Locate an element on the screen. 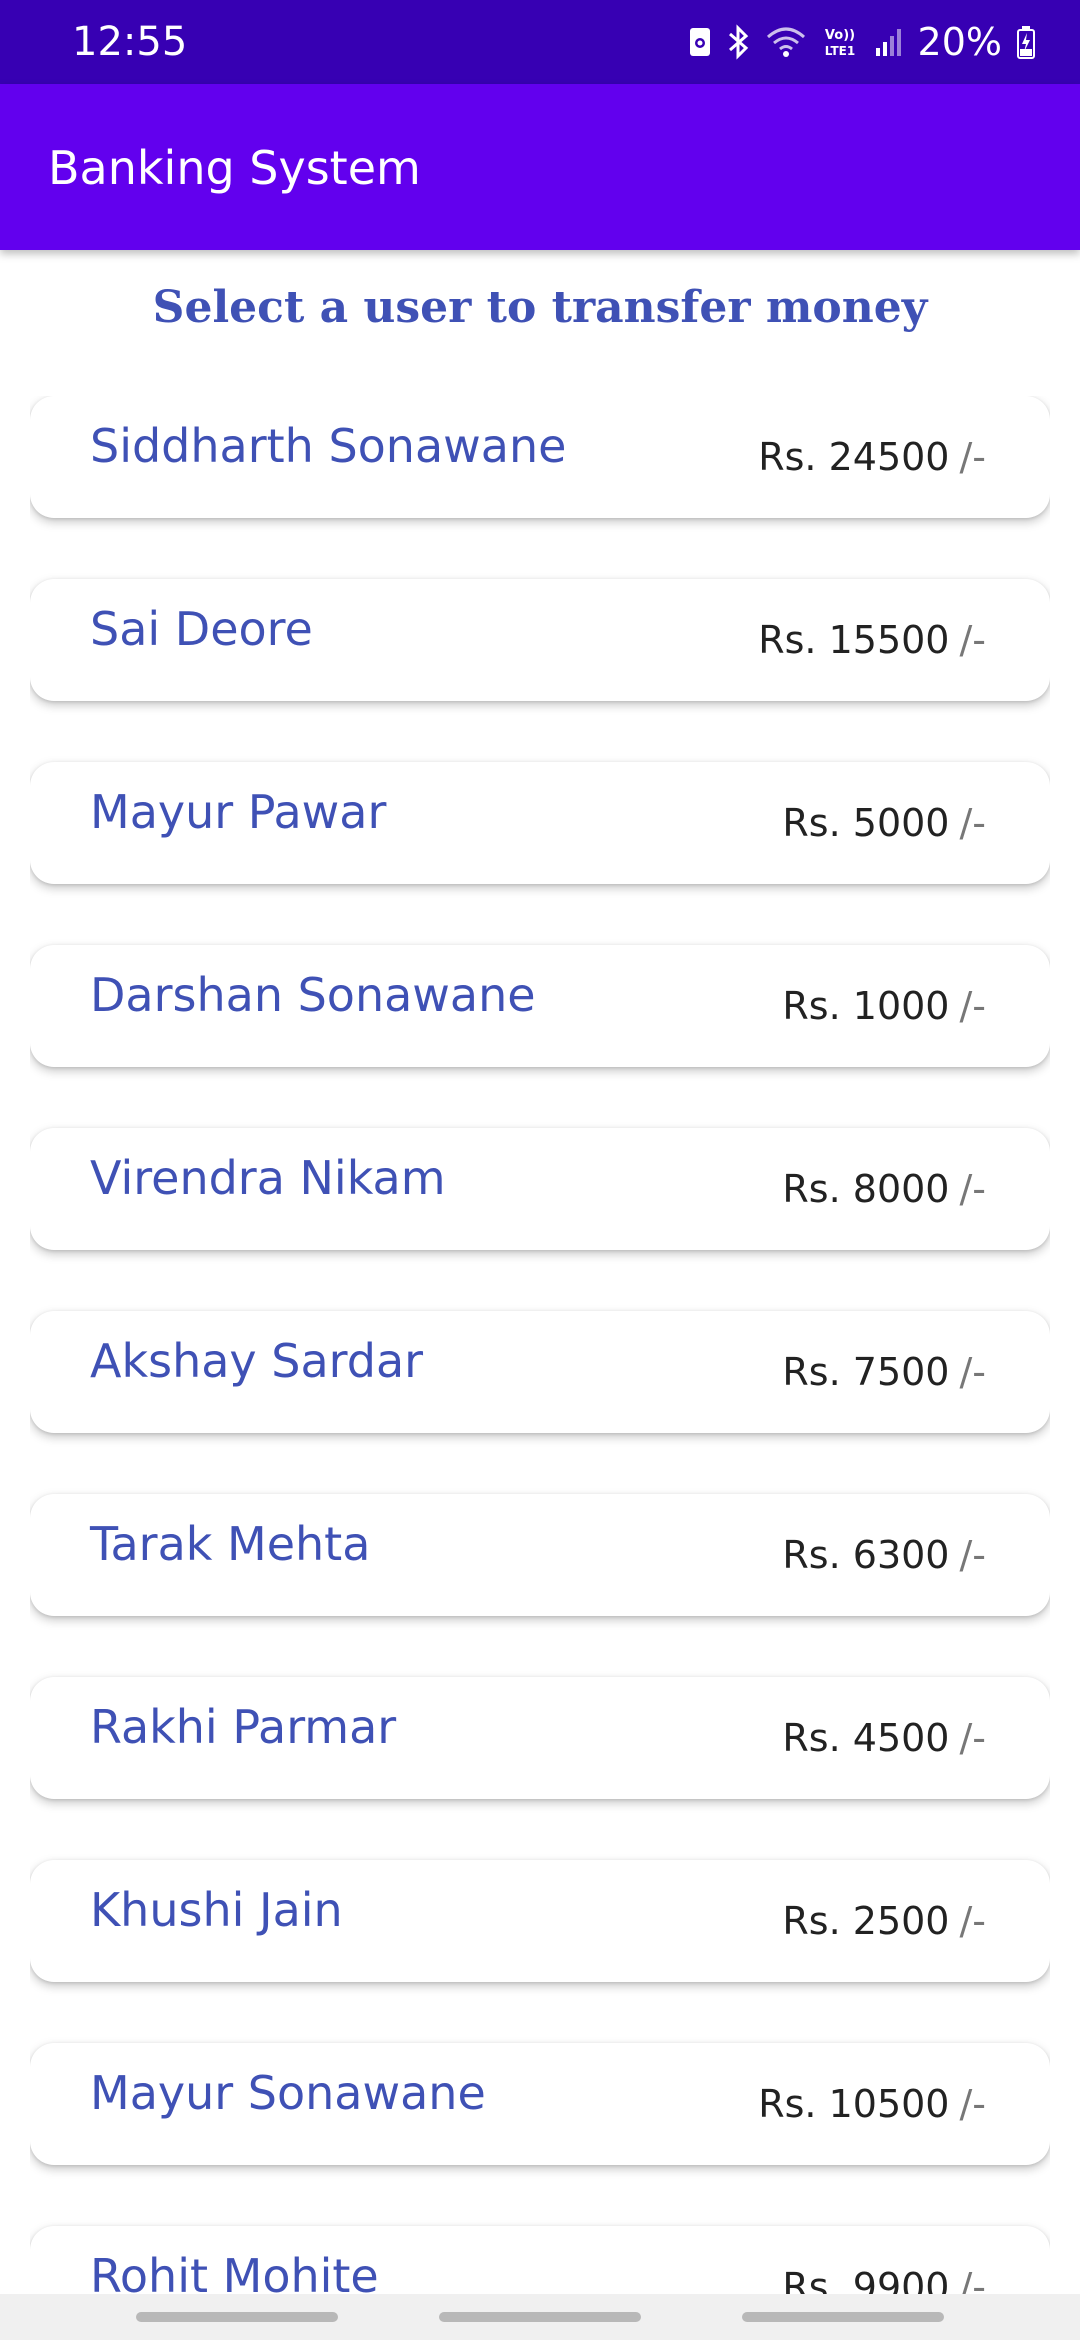 This screenshot has width=1080, height=2340. user-balance: Rs. 8000/- is located at coordinates (884, 1189).